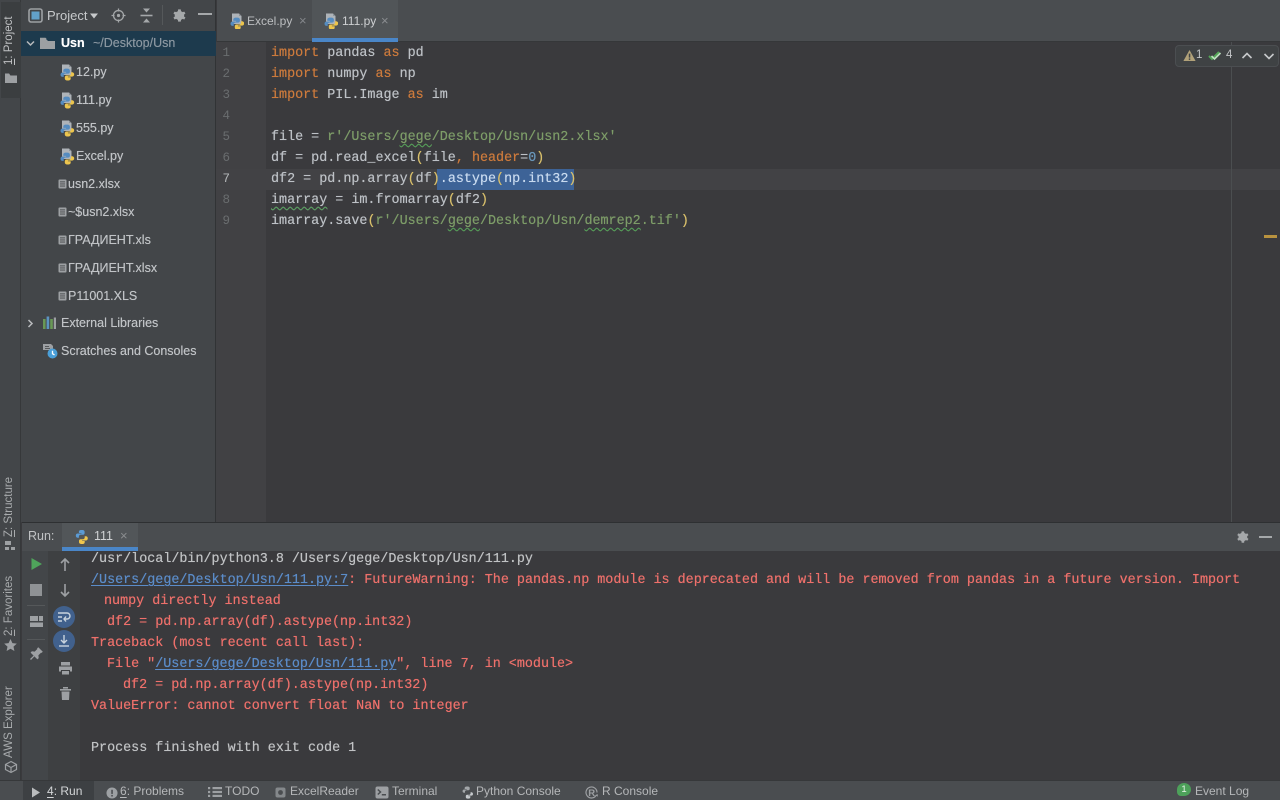 The height and width of the screenshot is (800, 1280). I want to click on svg-text: R, so click(591, 793).